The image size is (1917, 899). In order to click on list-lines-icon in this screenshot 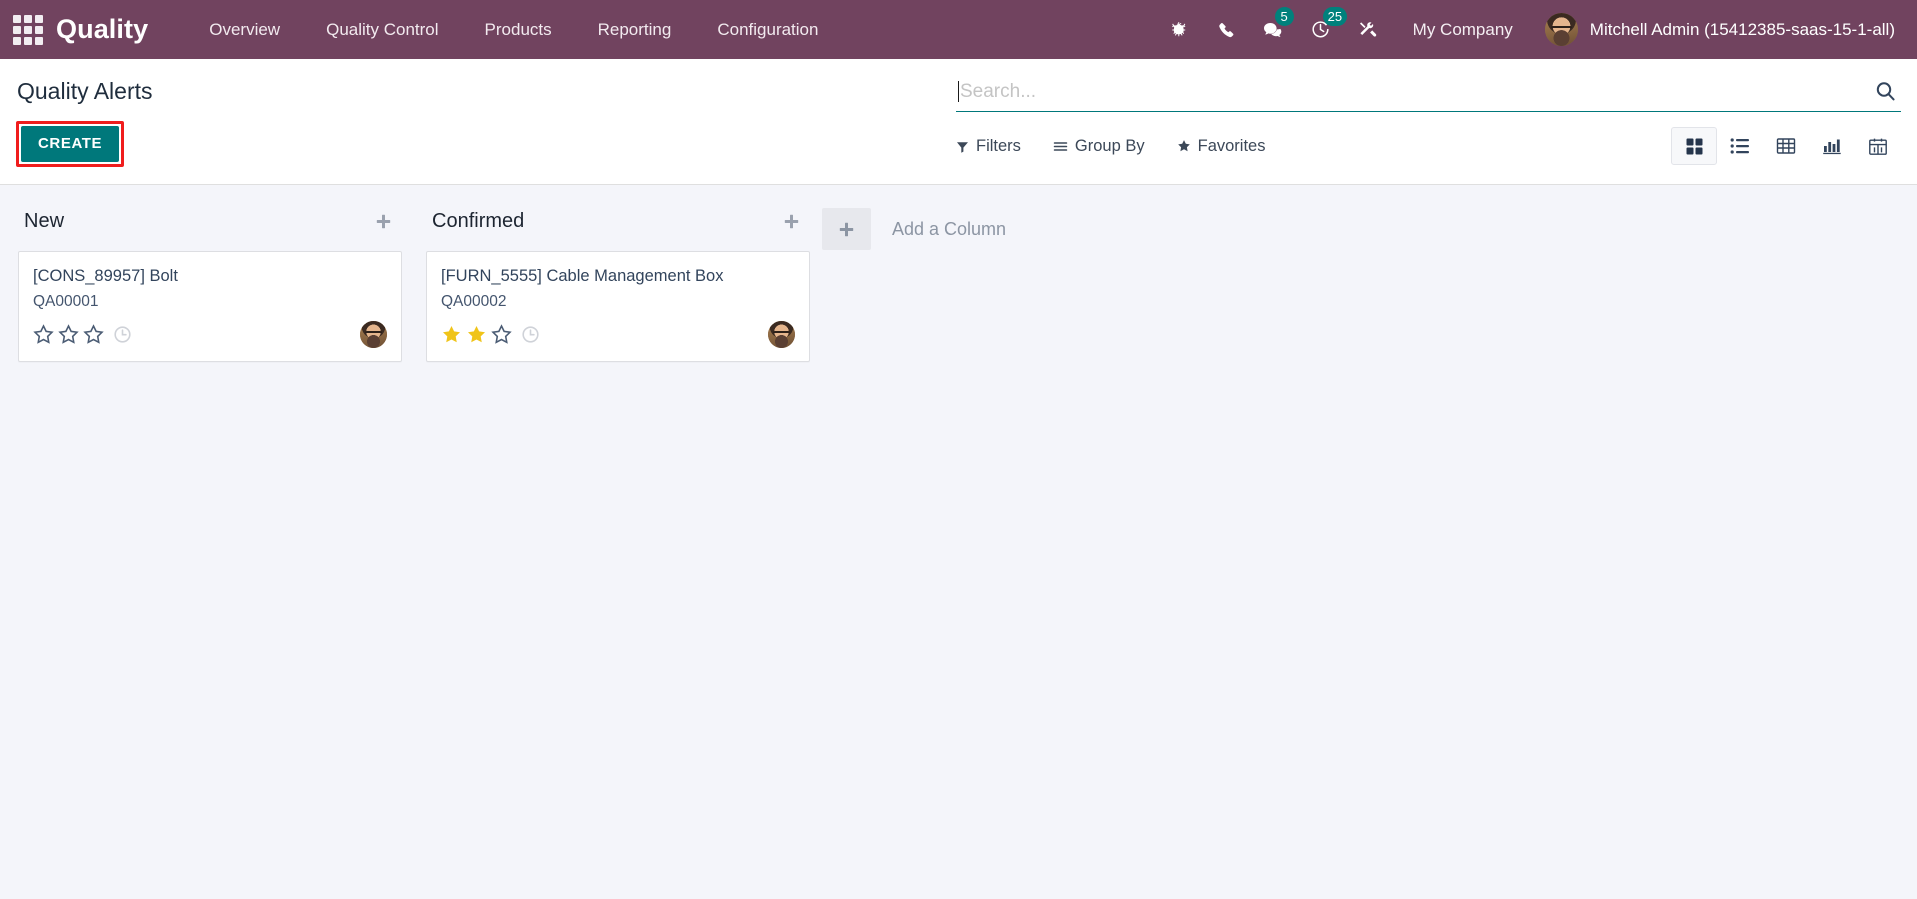, I will do `click(1060, 146)`.